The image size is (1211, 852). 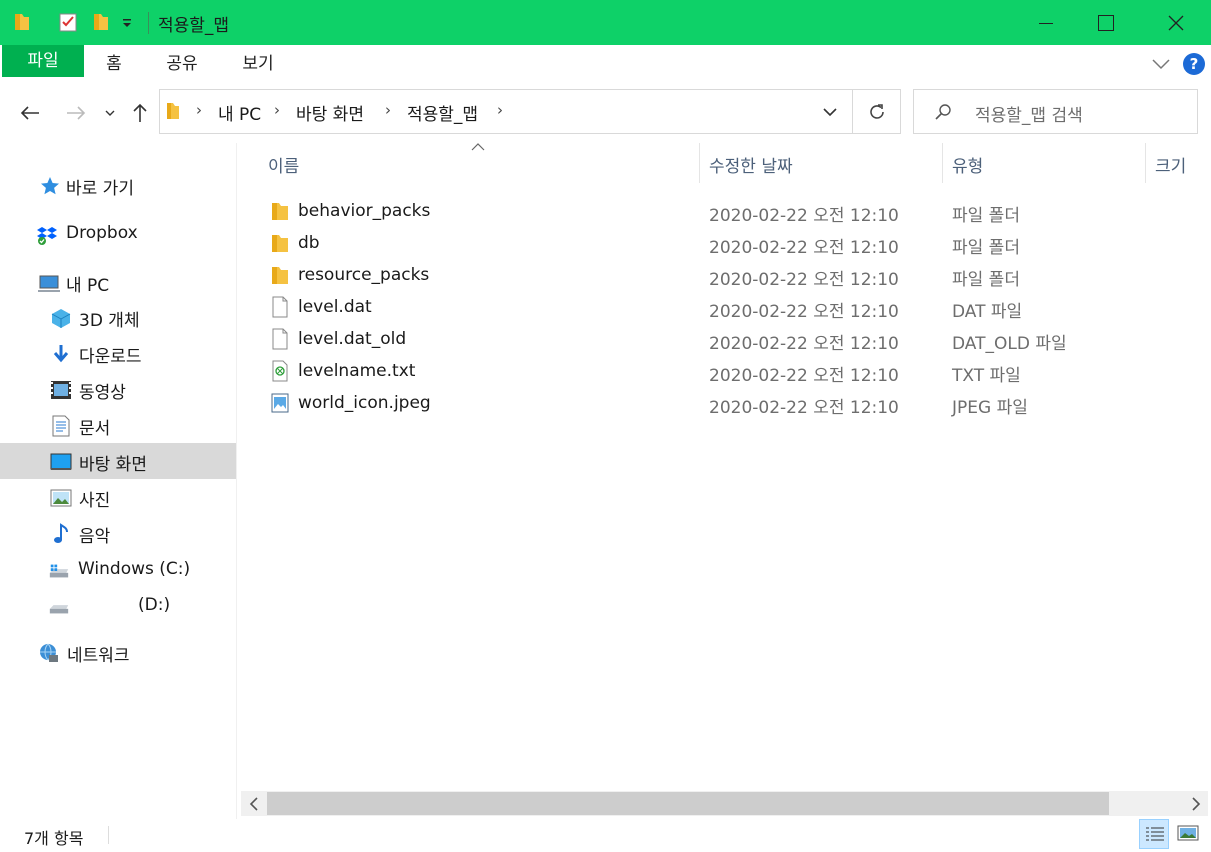 What do you see at coordinates (442, 112) in the screenshot?
I see `breadcrumb-current-folder: 적용할_맵` at bounding box center [442, 112].